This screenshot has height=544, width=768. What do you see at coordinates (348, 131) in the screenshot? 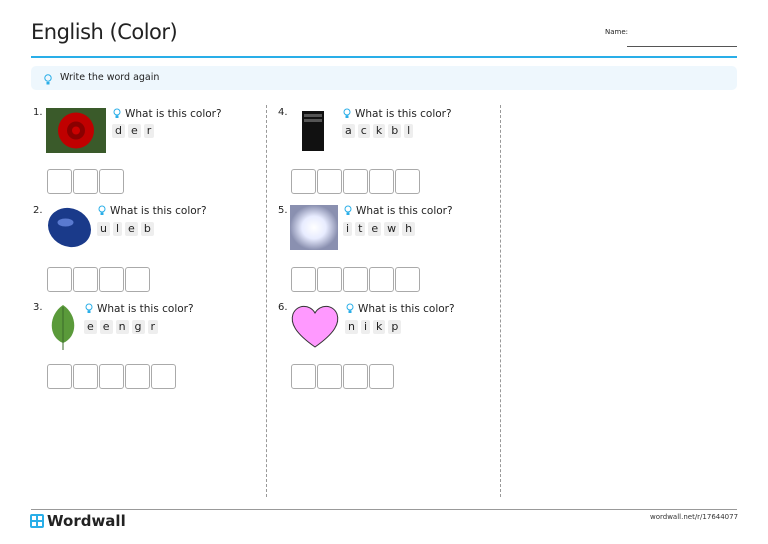
I see `letter-tile: a` at bounding box center [348, 131].